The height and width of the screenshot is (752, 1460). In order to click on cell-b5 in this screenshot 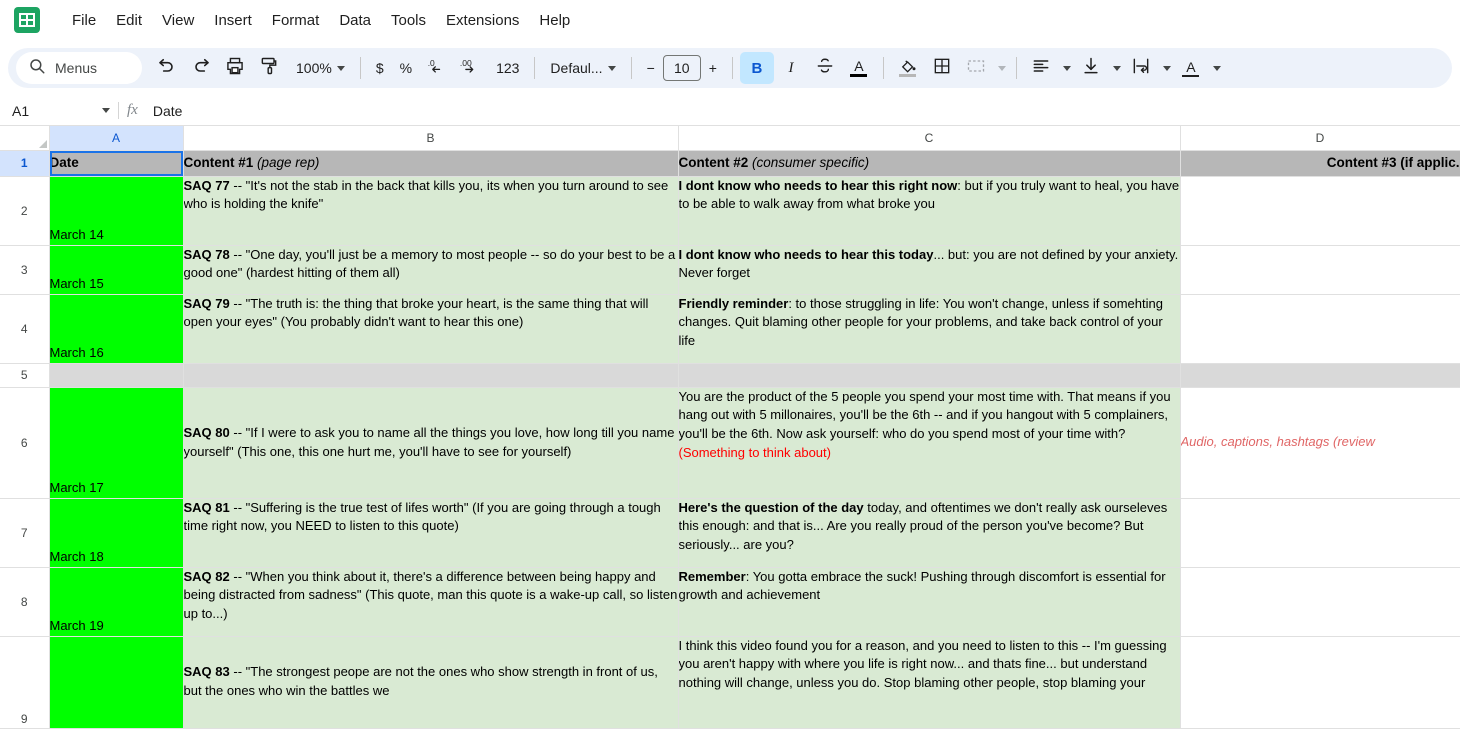, I will do `click(431, 375)`.